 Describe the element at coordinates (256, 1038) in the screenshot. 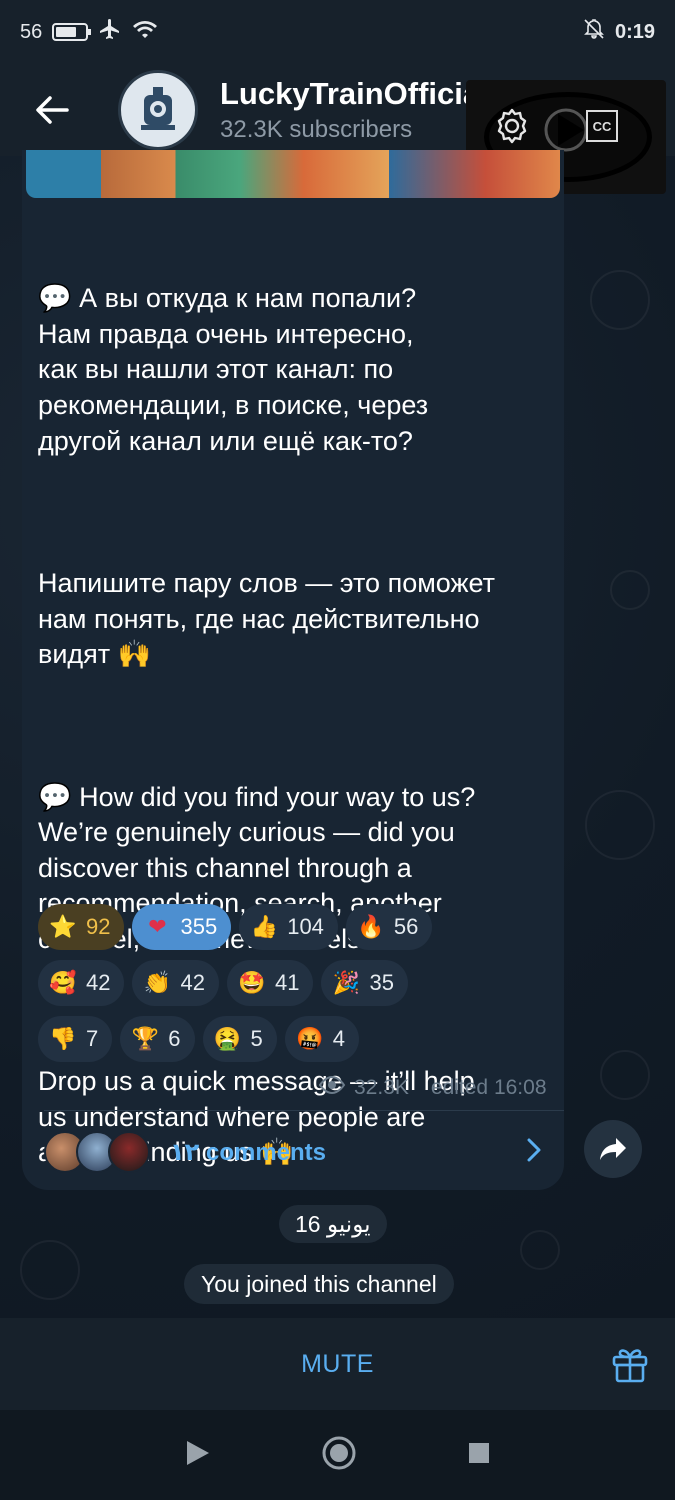

I see `reaction-count: 5` at that location.